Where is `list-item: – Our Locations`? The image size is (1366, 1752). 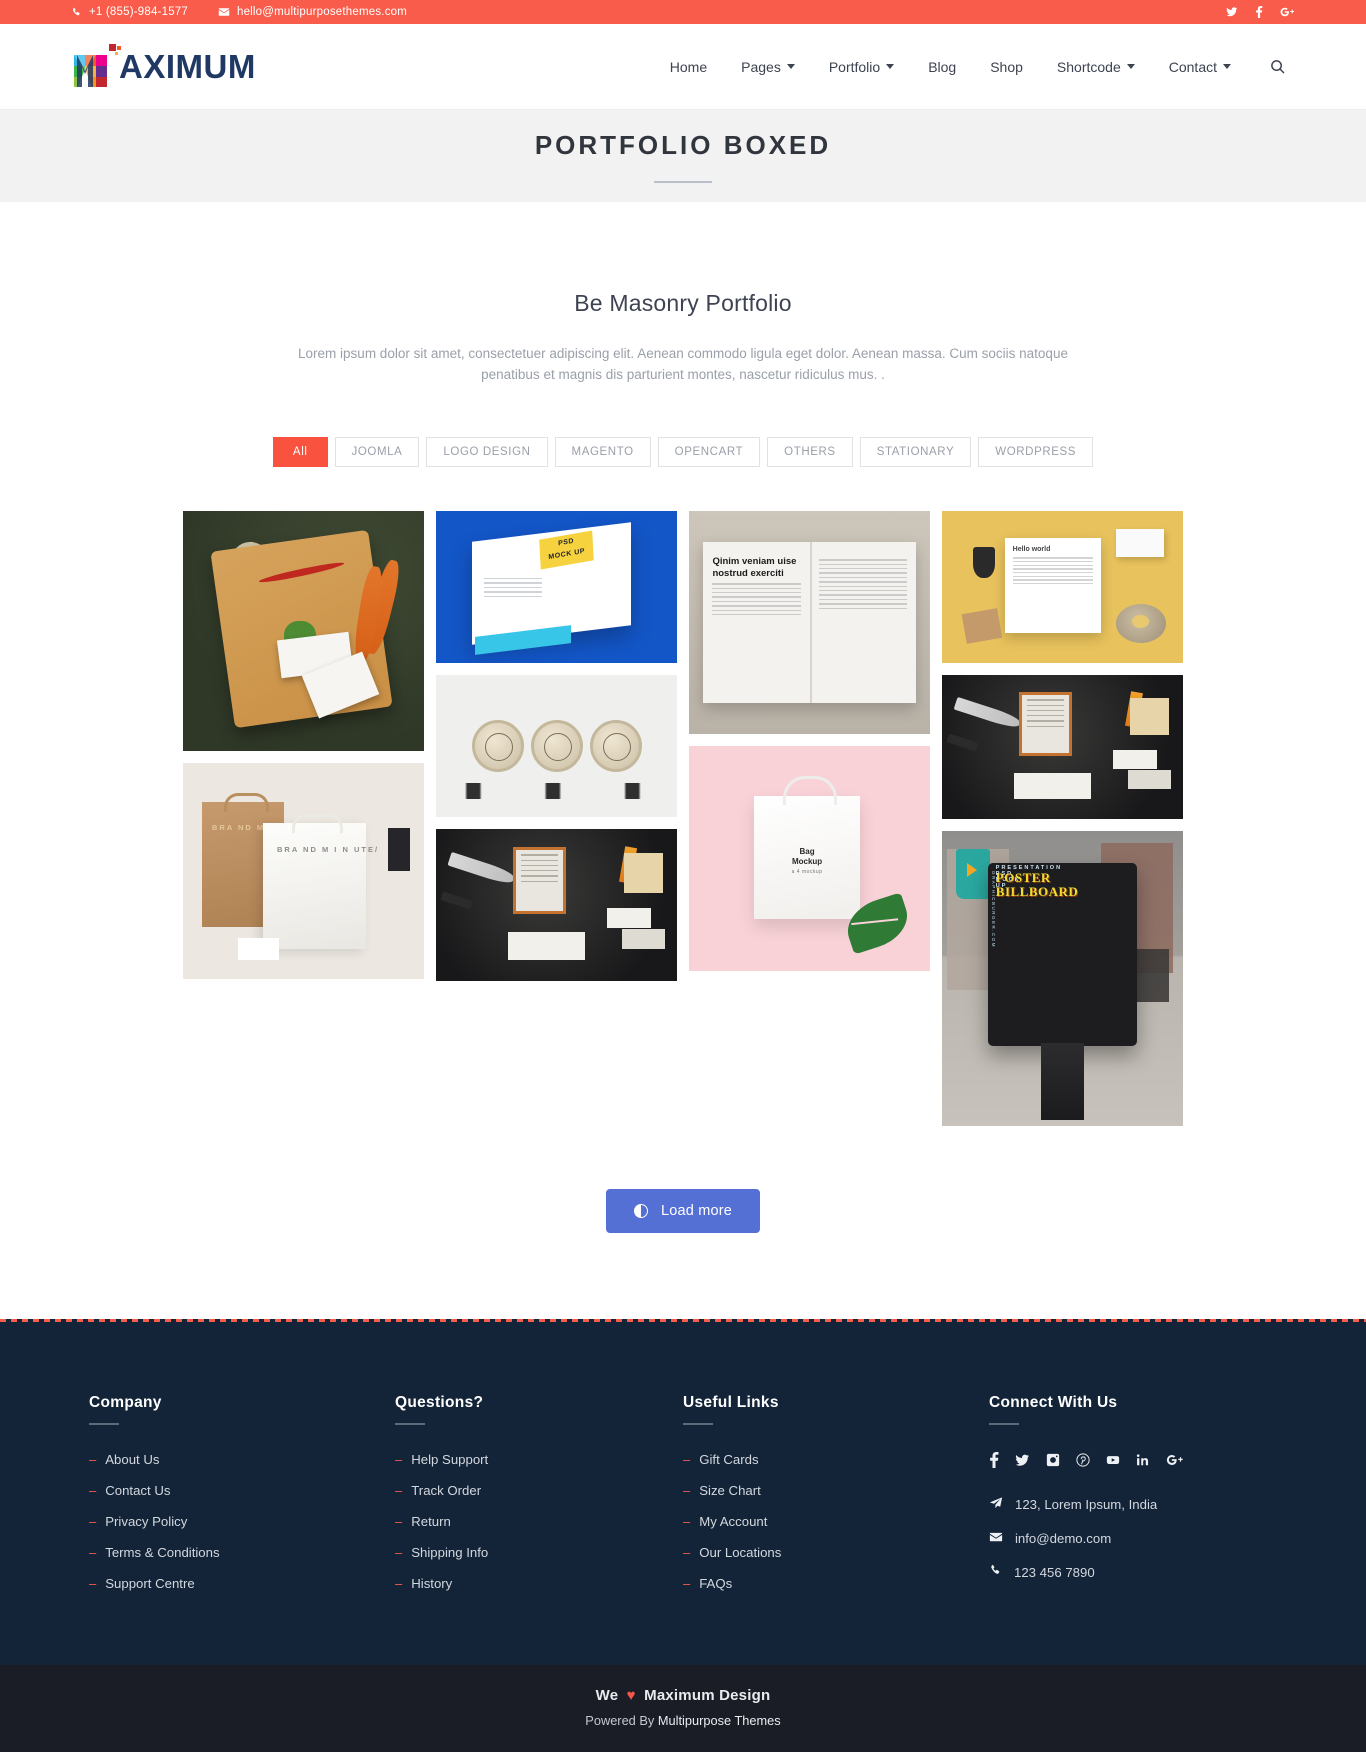
list-item: – Our Locations is located at coordinates (821, 1552).